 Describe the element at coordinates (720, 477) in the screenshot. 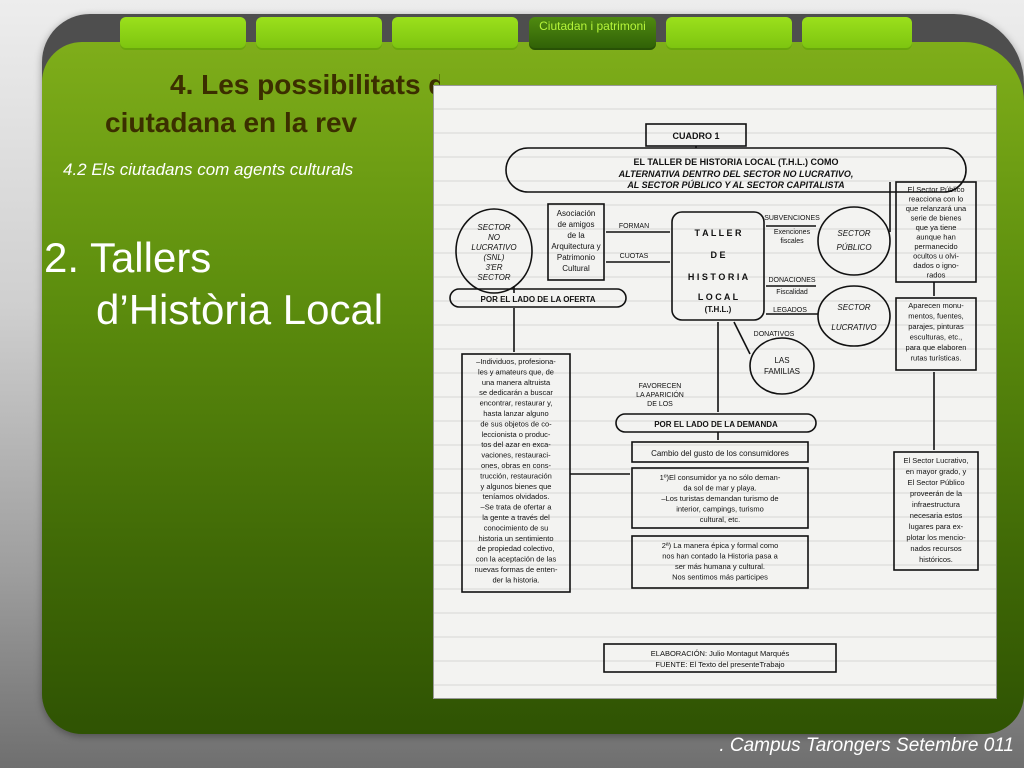

I see `consumidor-box-line-1: 1º)El consumidor ya no sólo deman-` at that location.